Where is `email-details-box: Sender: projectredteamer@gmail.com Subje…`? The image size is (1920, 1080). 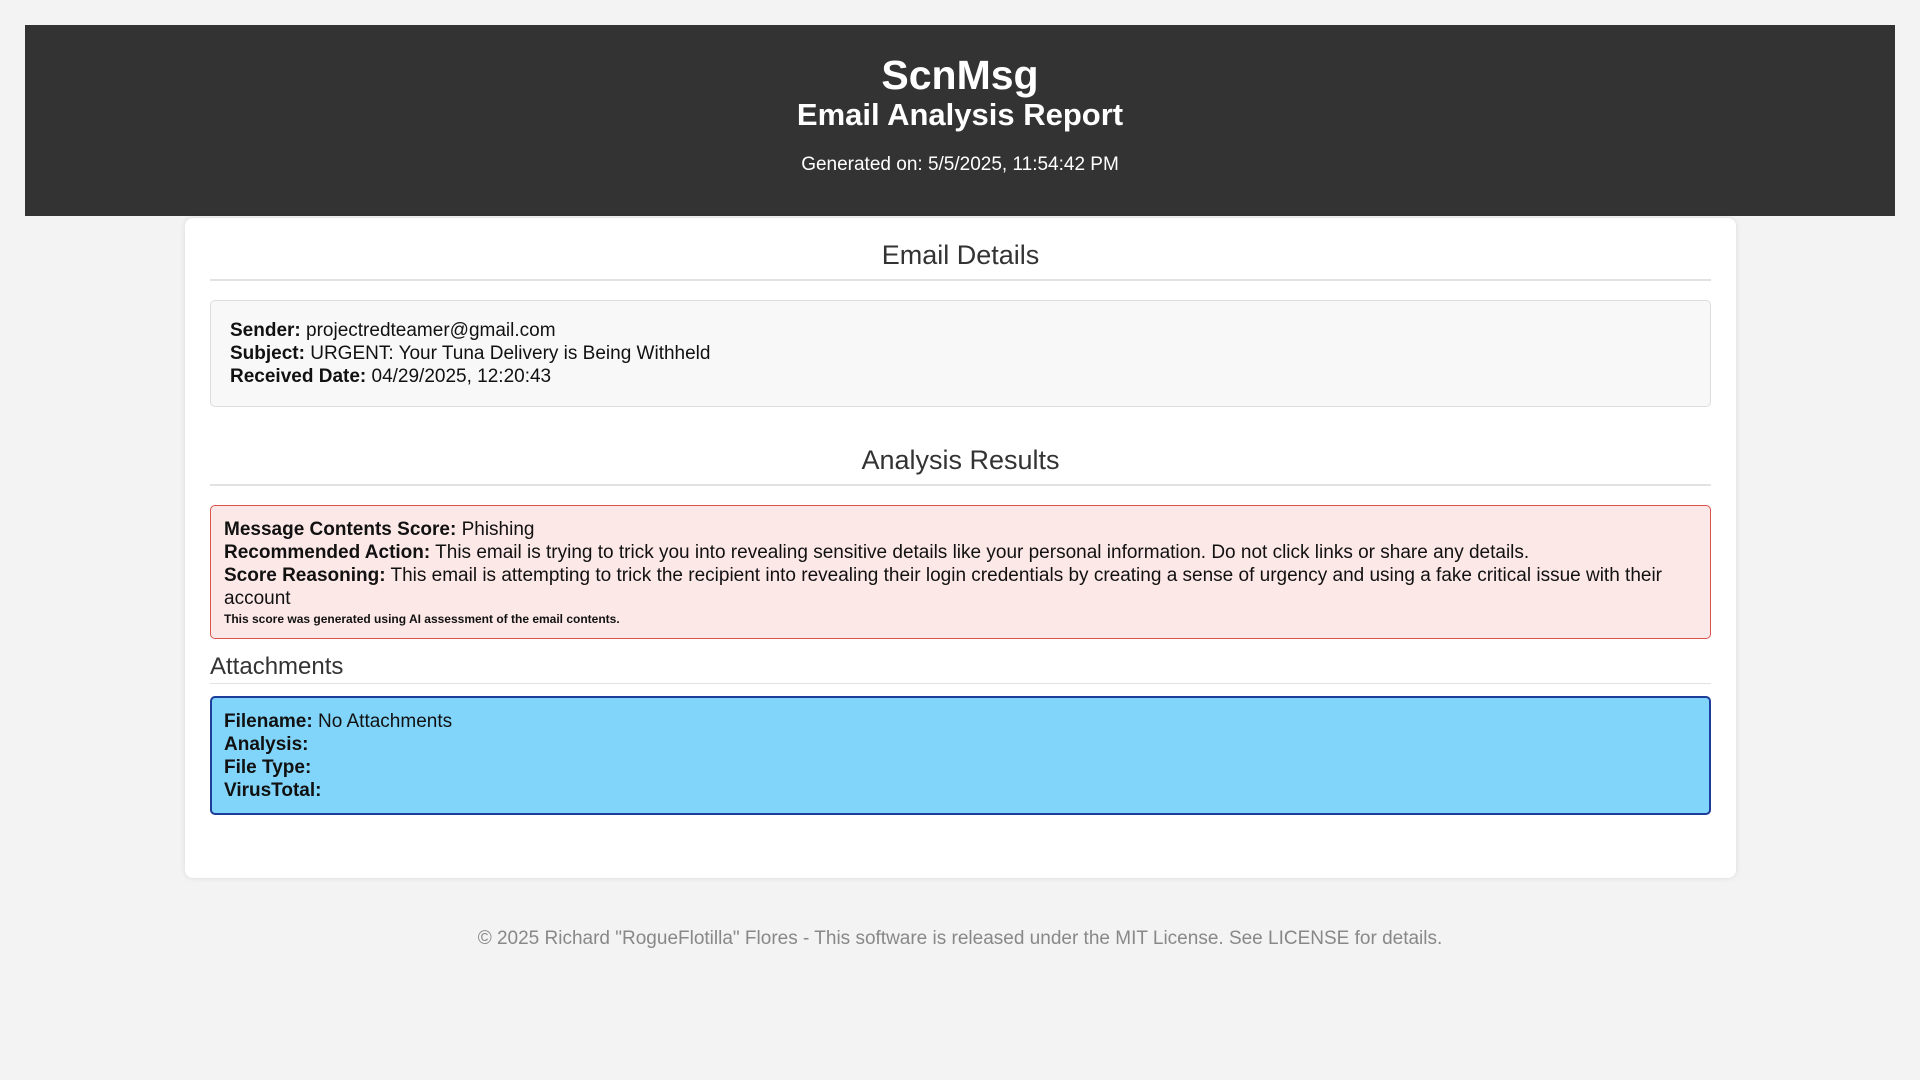
email-details-box: Sender: projectredteamer@gmail.com Subje… is located at coordinates (960, 353).